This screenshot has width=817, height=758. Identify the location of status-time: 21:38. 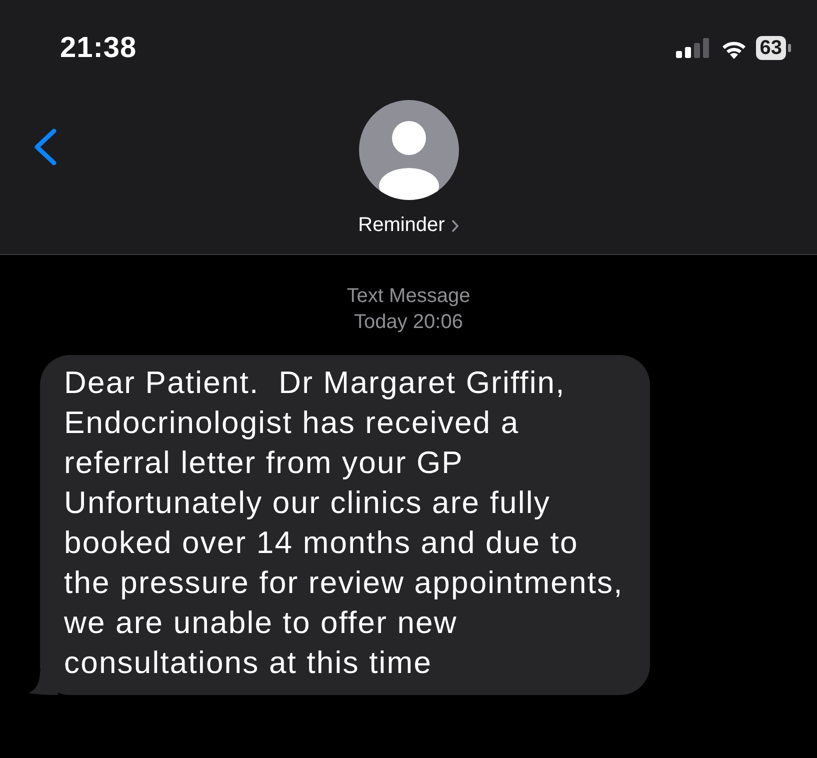
(98, 48).